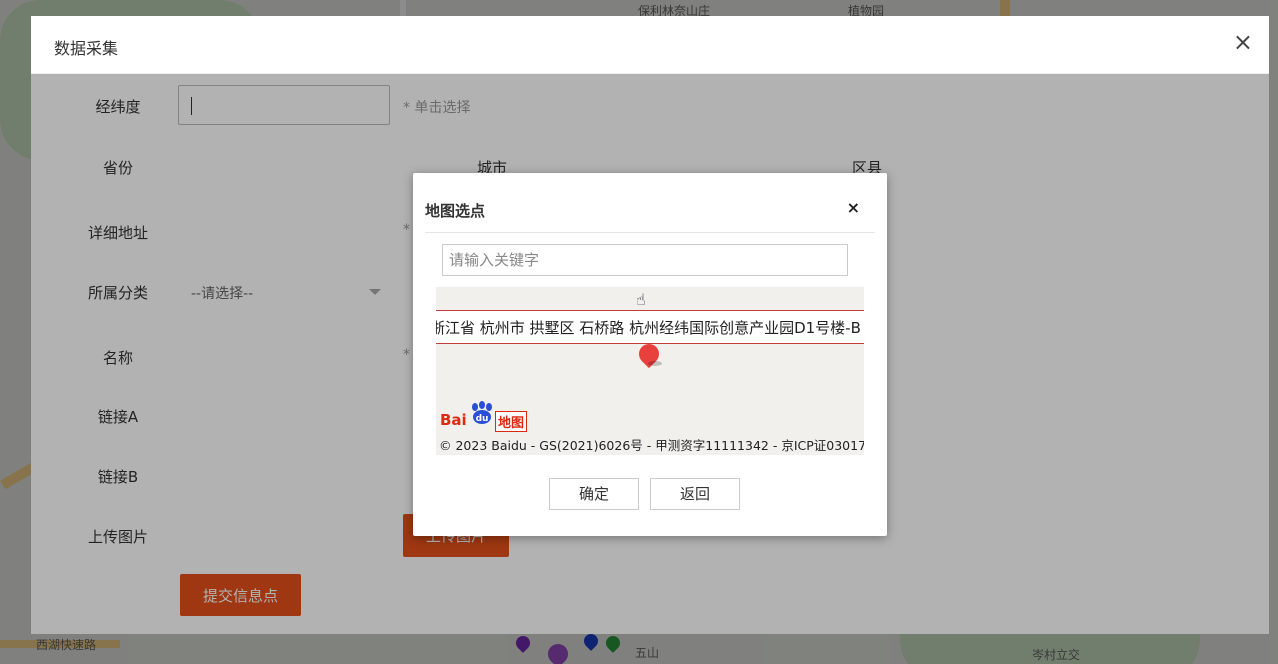 The image size is (1278, 664). Describe the element at coordinates (655, 363) in the screenshot. I see `marker-shadow` at that location.